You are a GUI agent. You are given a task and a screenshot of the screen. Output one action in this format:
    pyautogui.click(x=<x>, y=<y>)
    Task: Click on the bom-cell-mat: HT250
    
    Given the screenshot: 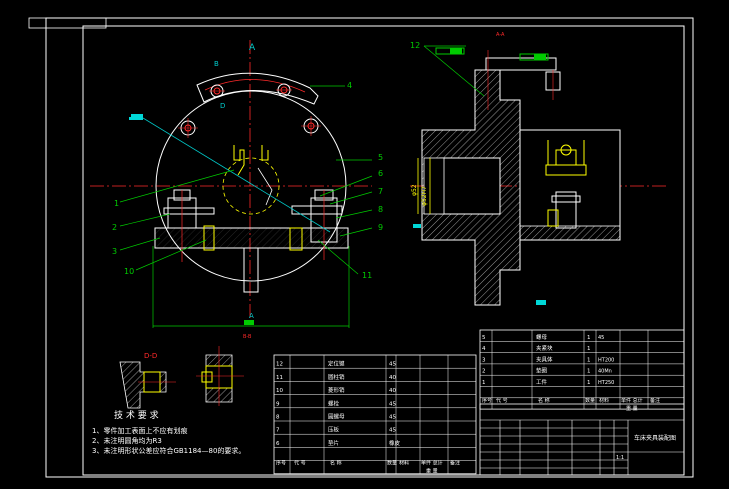 What is the action you would take?
    pyautogui.click(x=606, y=383)
    